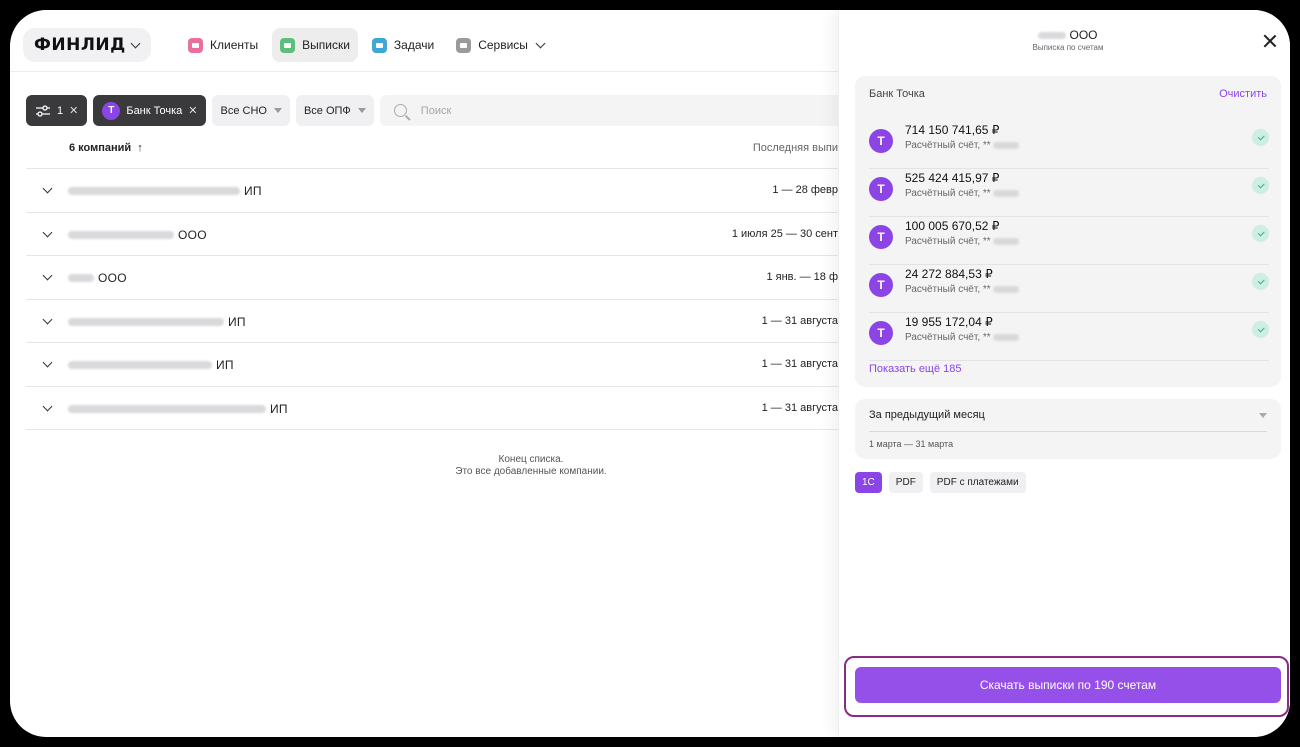 The width and height of the screenshot is (1300, 747). Describe the element at coordinates (1068, 431) in the screenshot. I see `divider` at that location.